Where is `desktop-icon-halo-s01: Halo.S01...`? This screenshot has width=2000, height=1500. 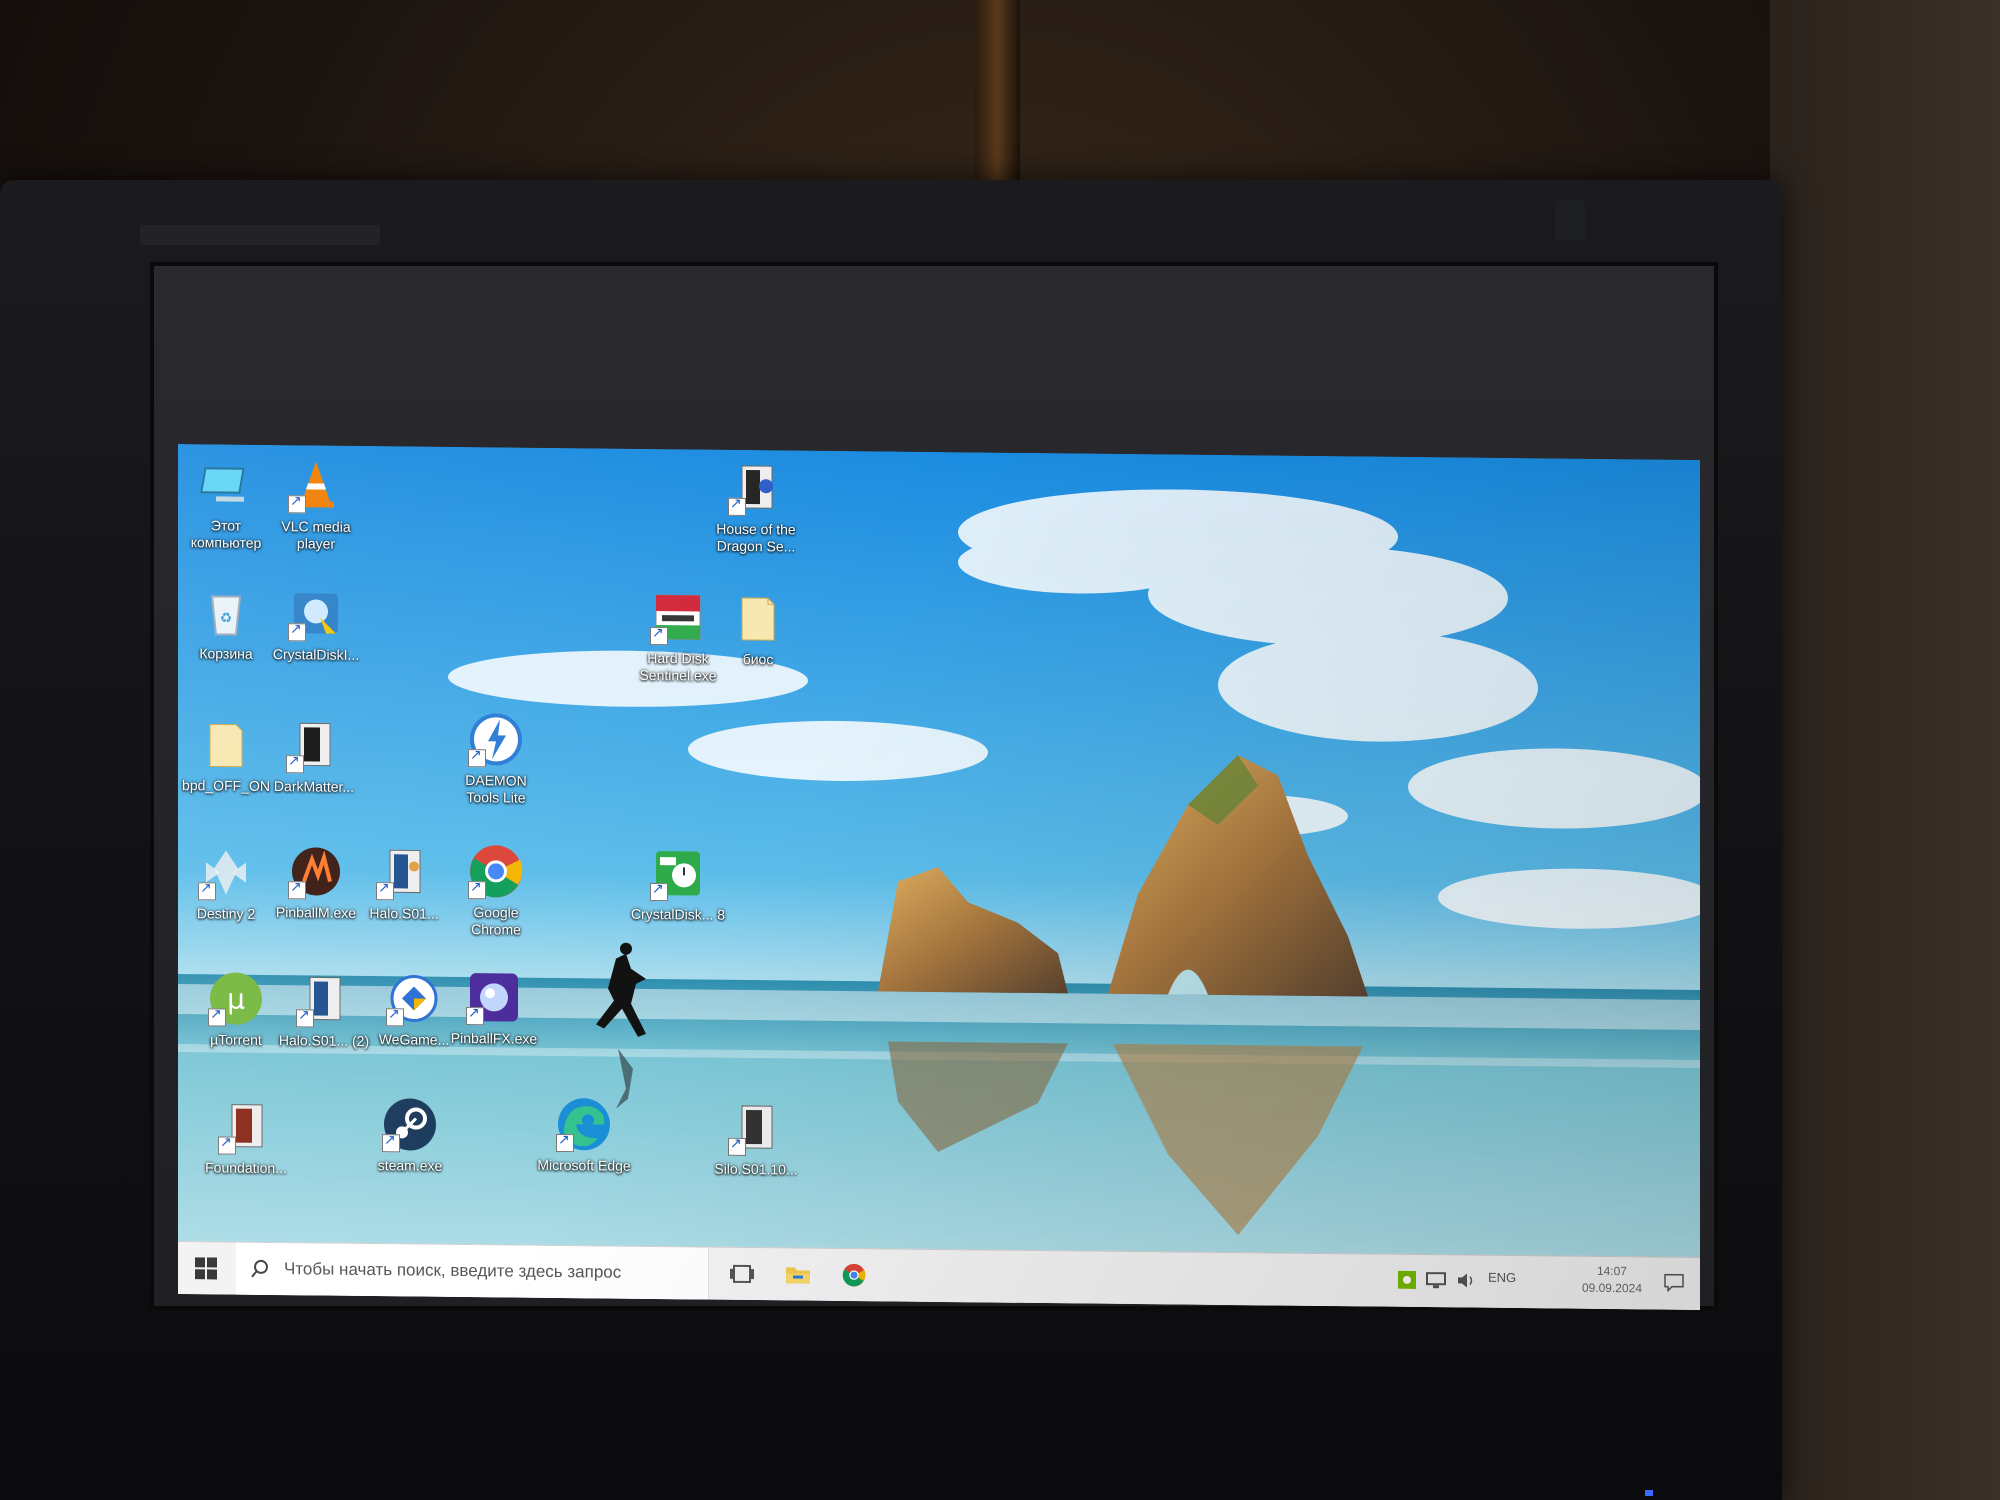
desktop-icon-halo-s01: Halo.S01... is located at coordinates (404, 882).